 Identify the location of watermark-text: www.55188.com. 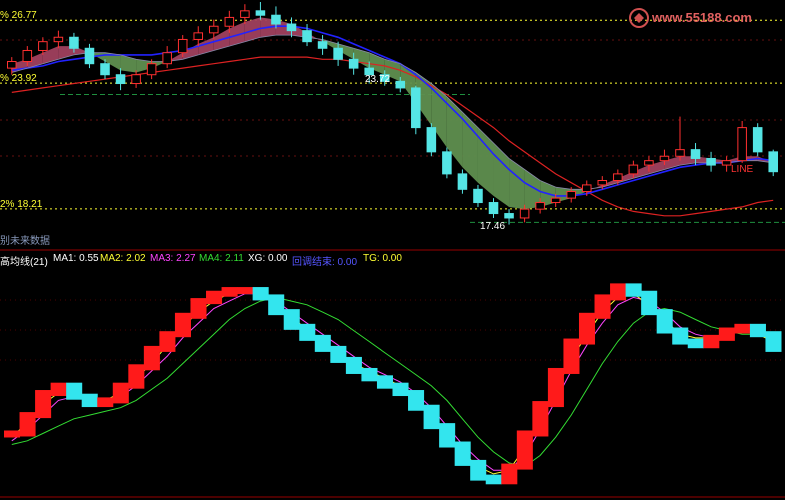
(702, 17).